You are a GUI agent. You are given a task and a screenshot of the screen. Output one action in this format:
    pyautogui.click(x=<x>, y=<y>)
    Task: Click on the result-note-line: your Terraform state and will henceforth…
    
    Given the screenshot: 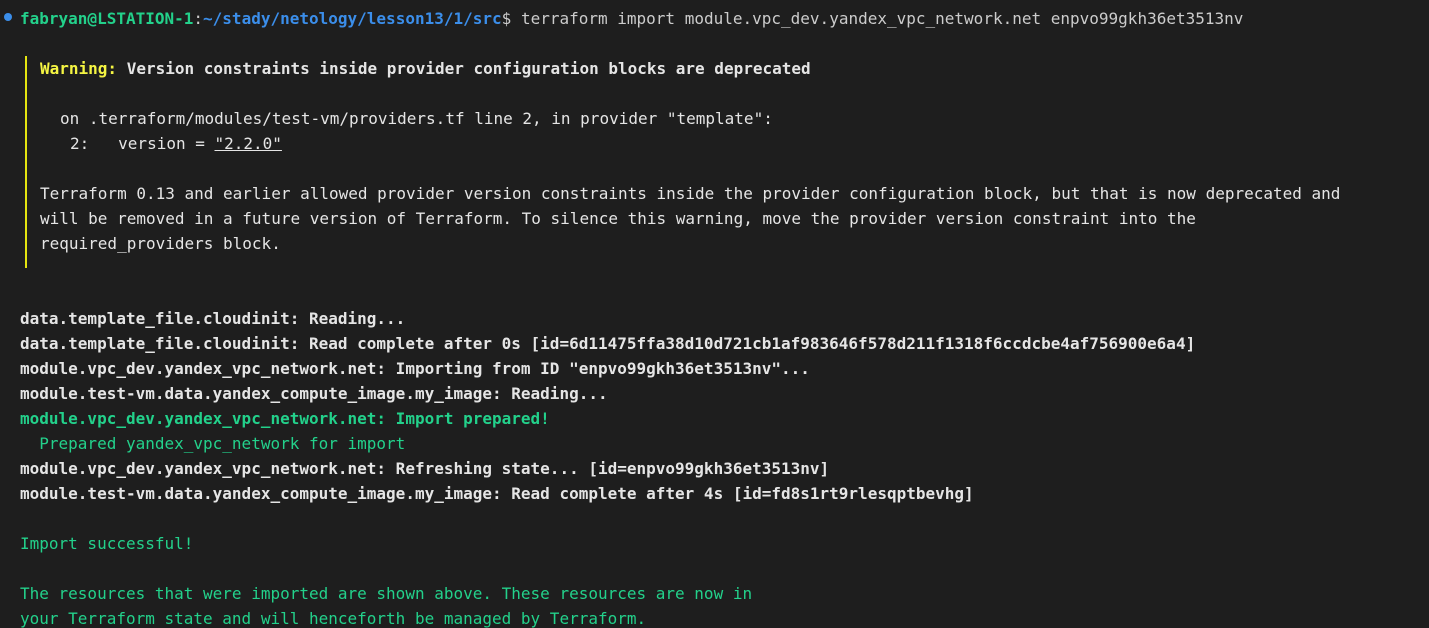 What is the action you would take?
    pyautogui.click(x=333, y=618)
    